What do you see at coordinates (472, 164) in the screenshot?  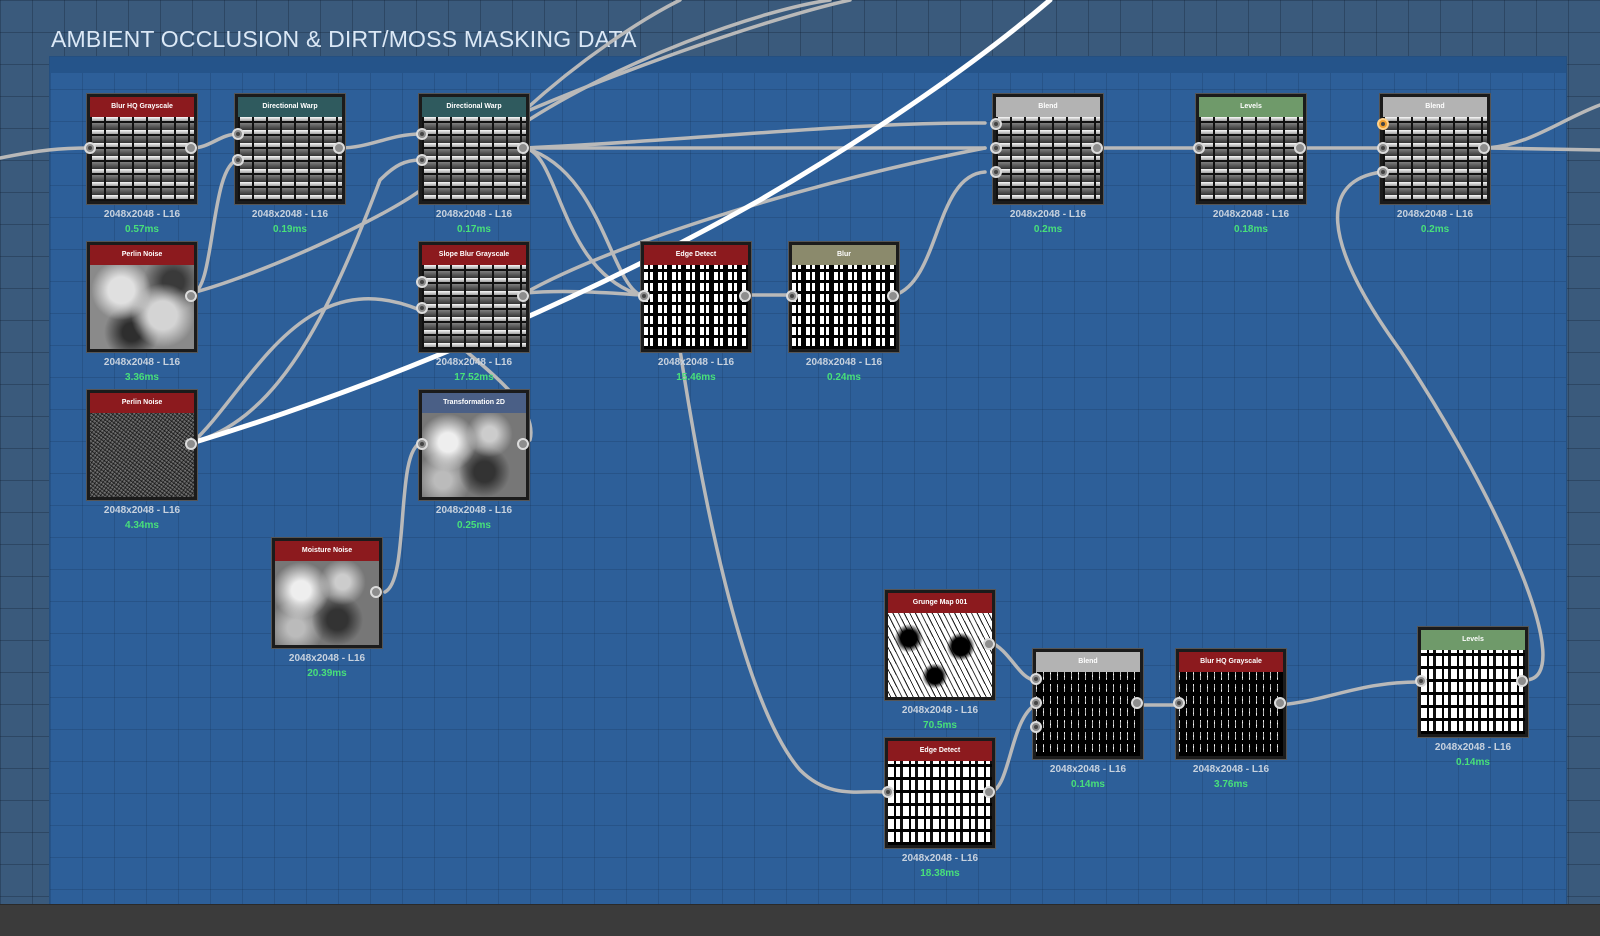 I see `node-directional-warp: Directional Warp 2048x2048 - L16 0.17ms` at bounding box center [472, 164].